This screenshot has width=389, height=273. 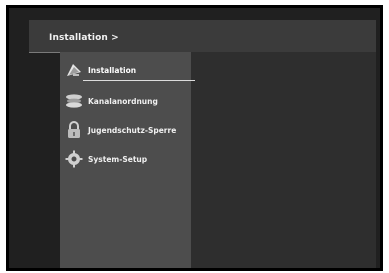 What do you see at coordinates (132, 130) in the screenshot?
I see `menu-item-label: Jugendschutz-Sperre` at bounding box center [132, 130].